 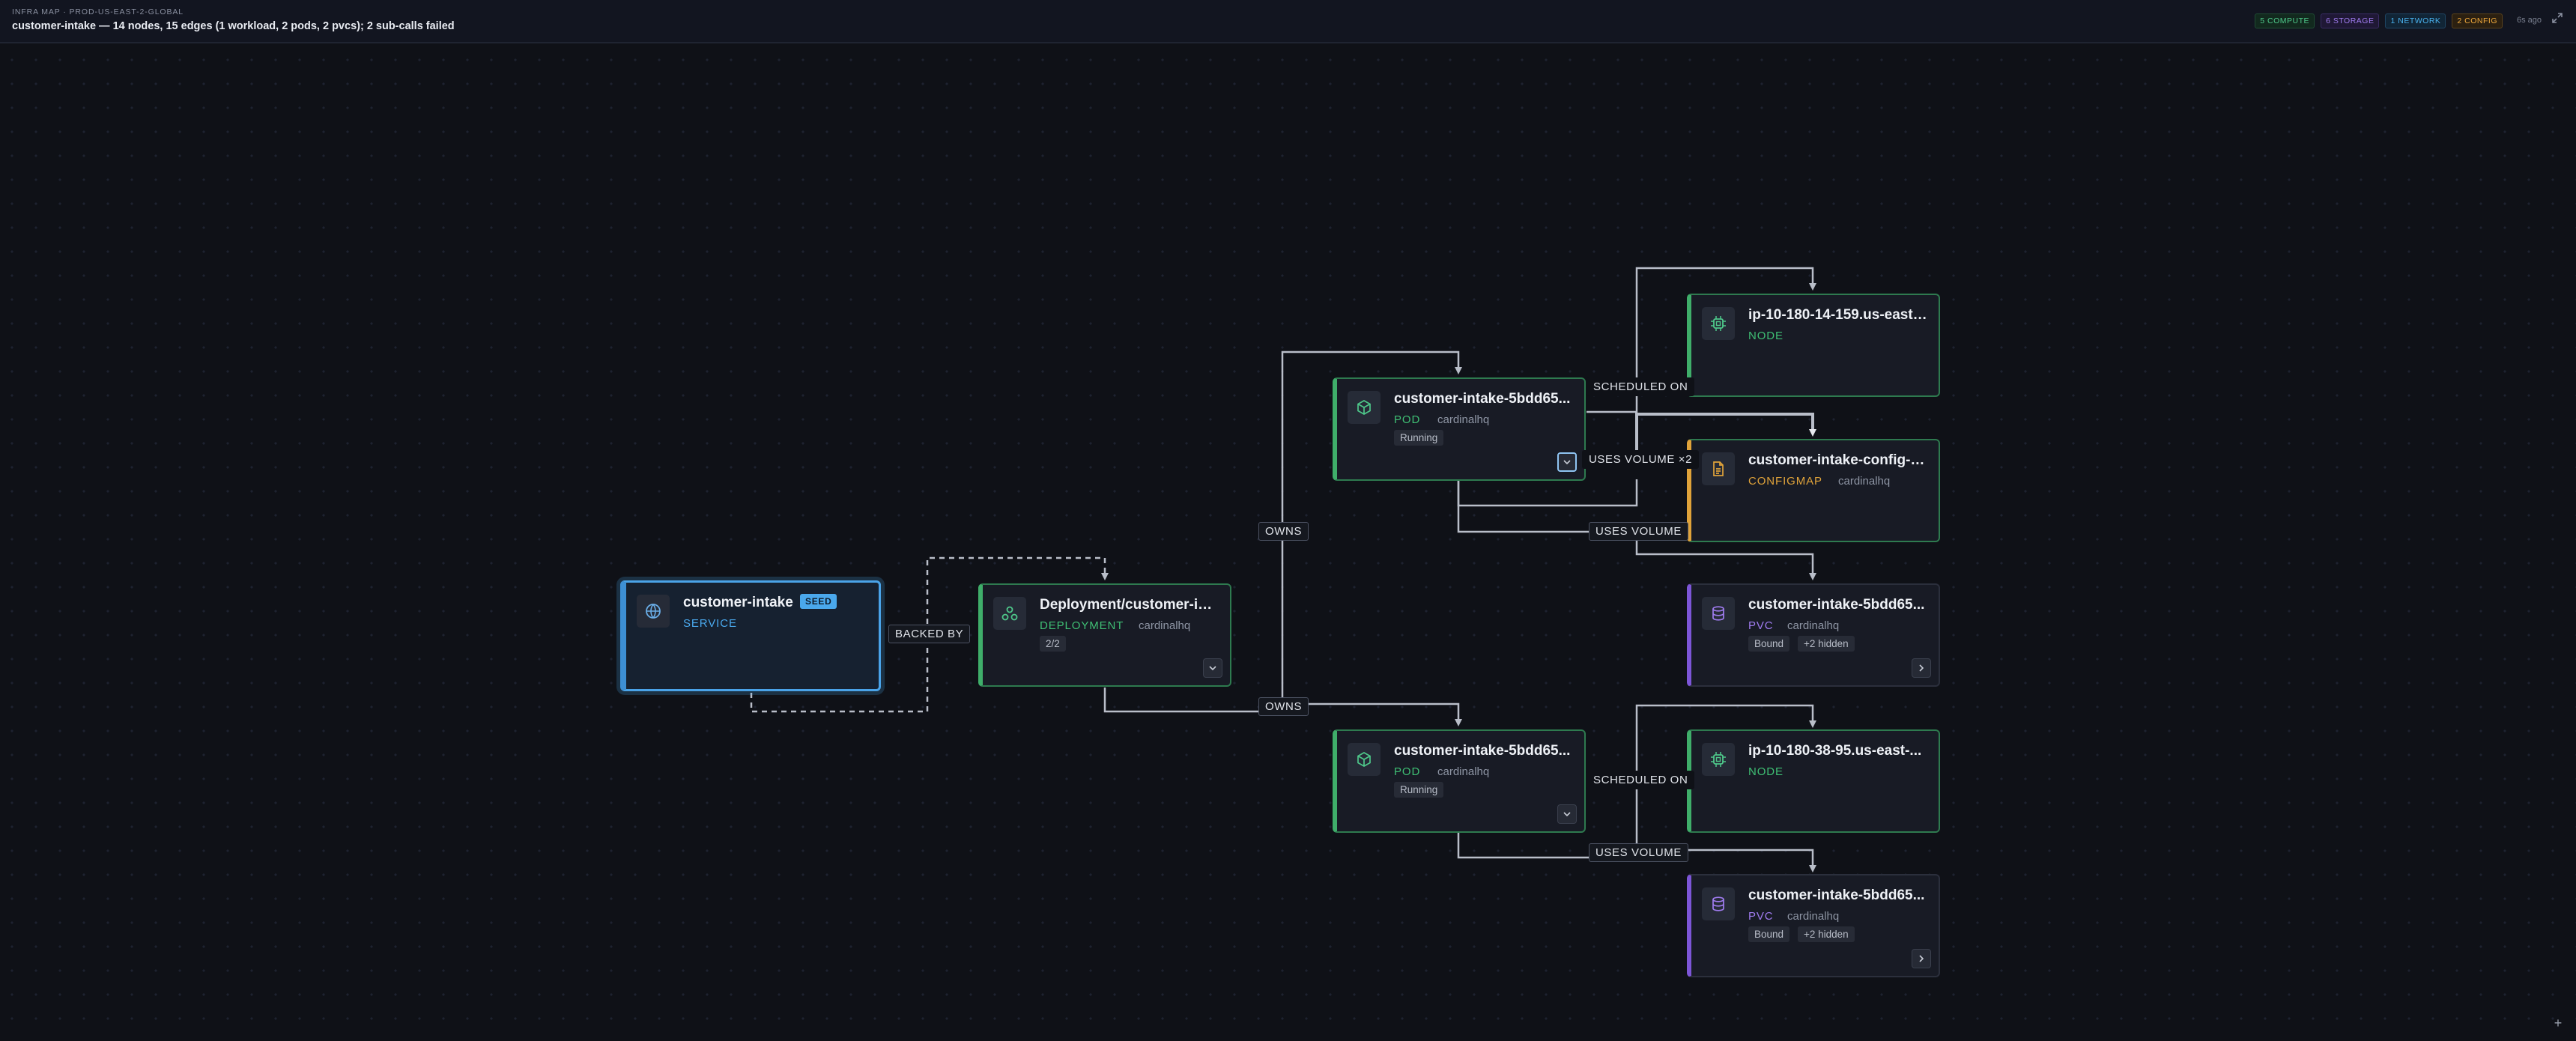 I want to click on k8s-node-bottom: ip-10-180-38-95.us-east-... NODE, so click(x=1813, y=781).